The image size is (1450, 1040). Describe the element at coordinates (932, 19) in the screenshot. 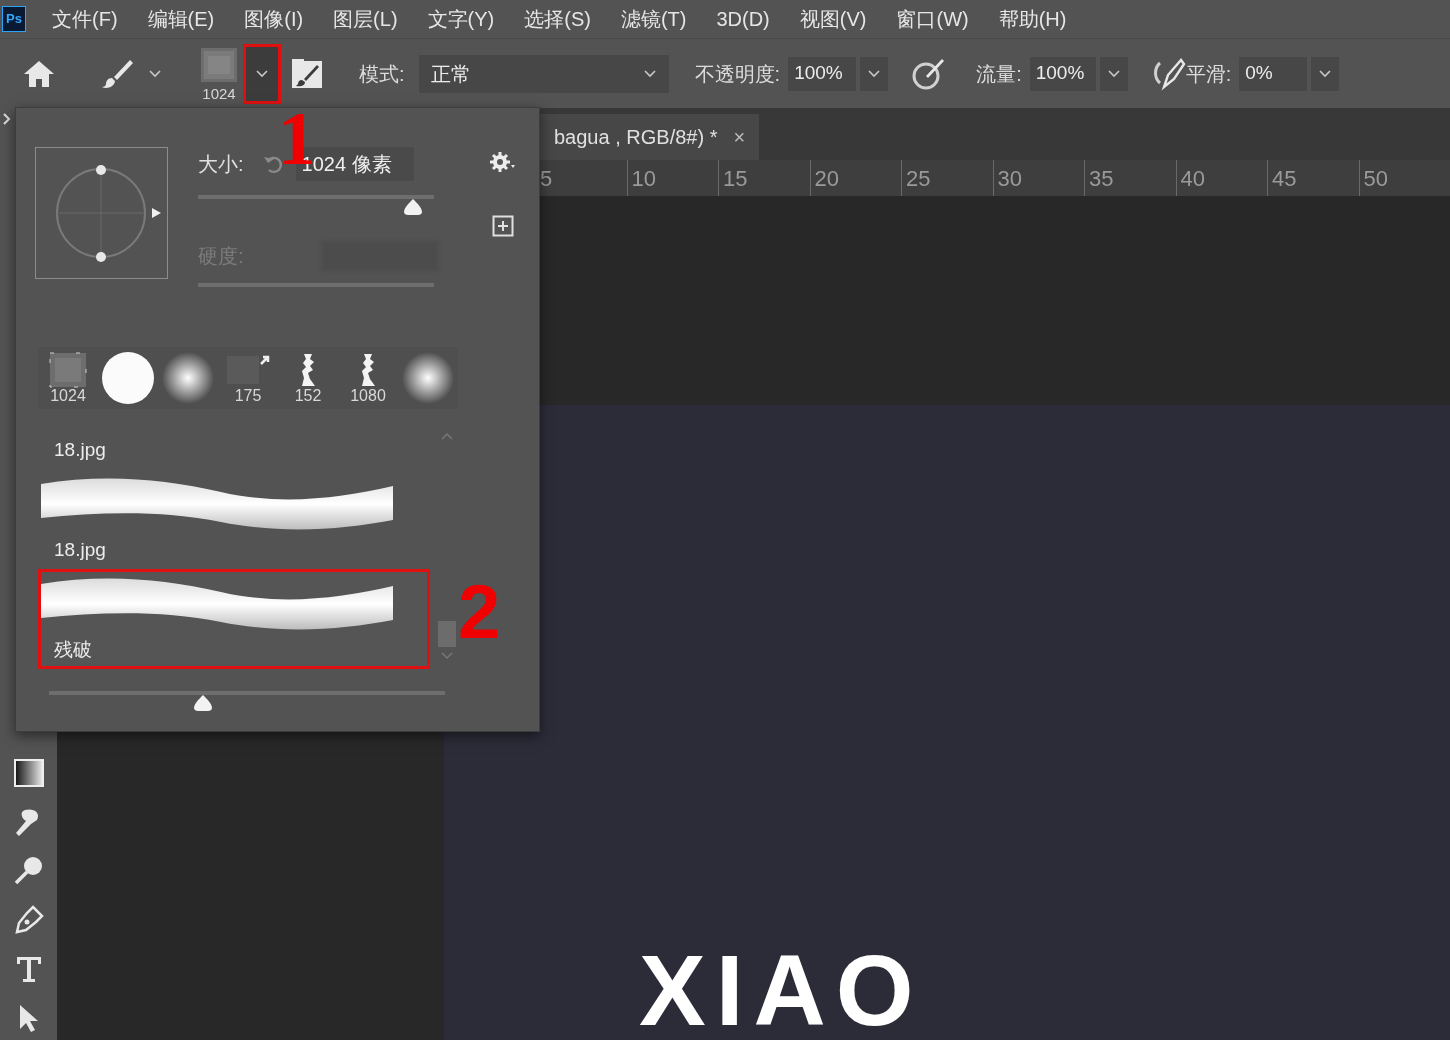

I see `menu-item: 窗口(W)` at that location.